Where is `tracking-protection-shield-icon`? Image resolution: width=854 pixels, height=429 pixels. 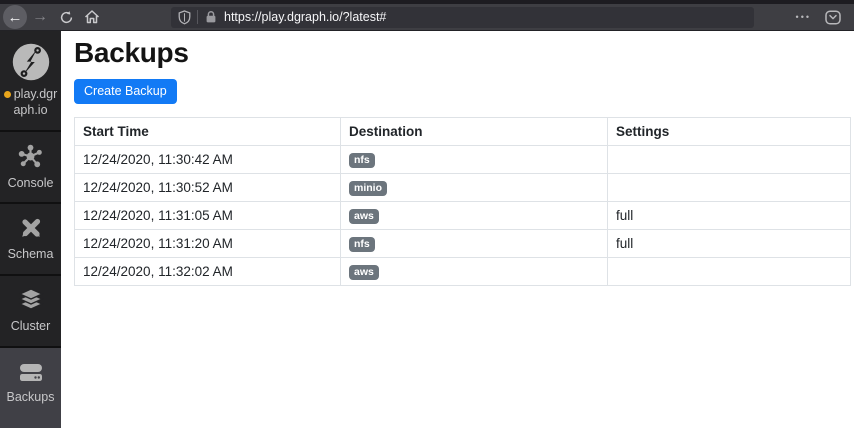
tracking-protection-shield-icon is located at coordinates (184, 17).